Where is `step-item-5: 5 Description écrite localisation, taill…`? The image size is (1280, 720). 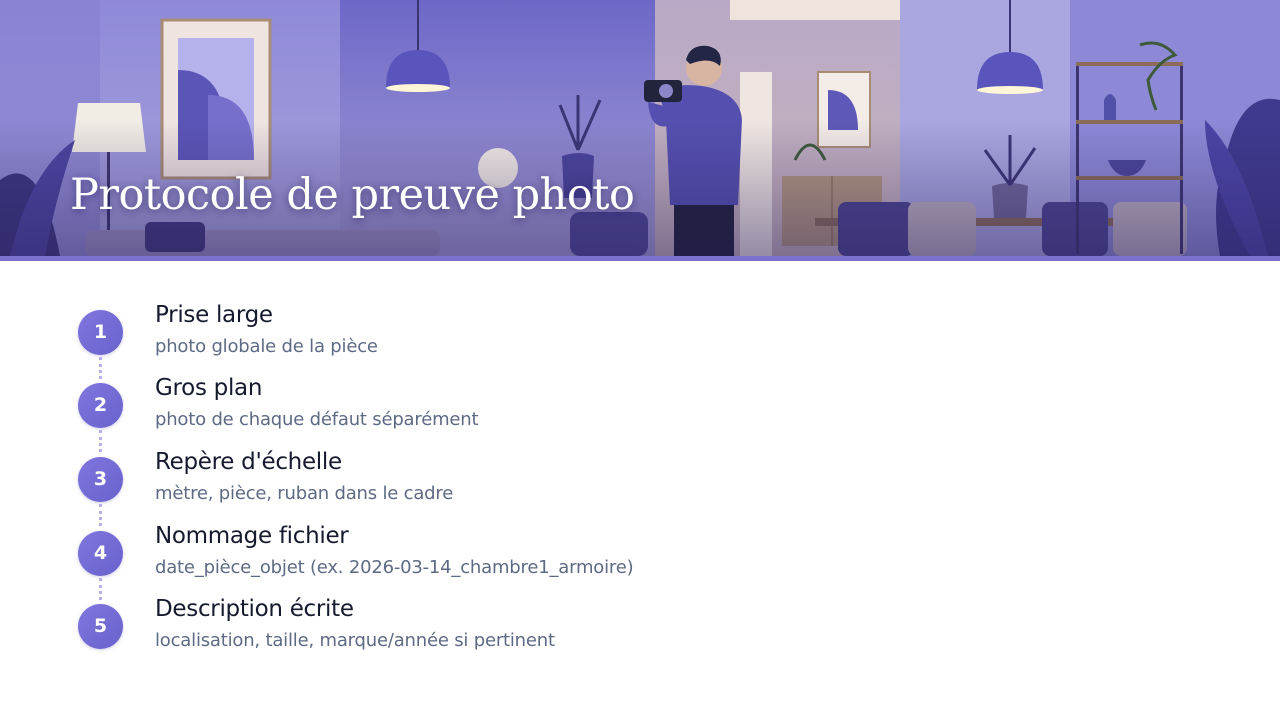
step-item-5: 5 Description écrite localisation, taill… is located at coordinates (528, 624).